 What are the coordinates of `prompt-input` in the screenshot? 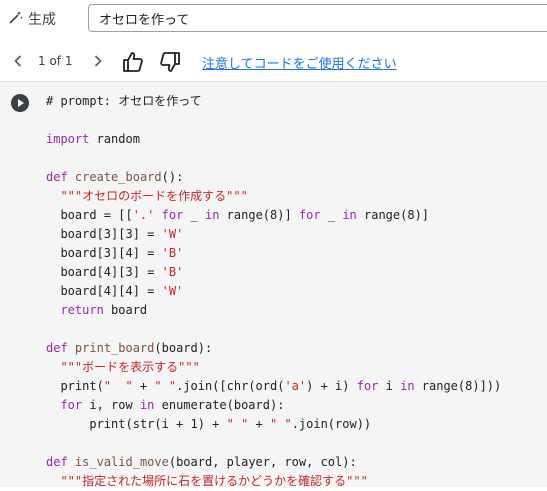 It's located at (317, 18).